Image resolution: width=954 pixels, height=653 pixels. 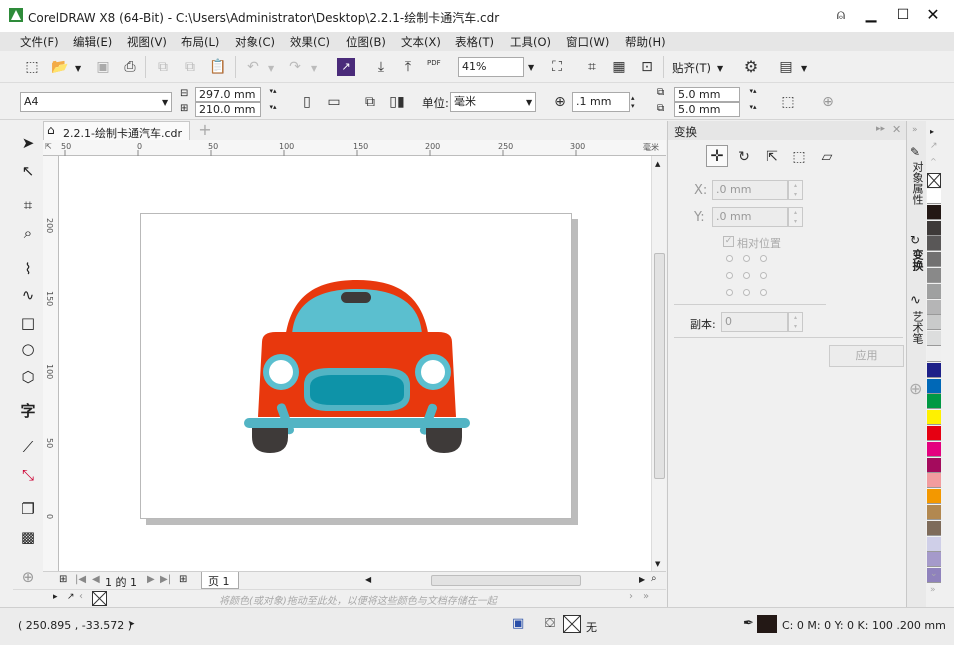 I want to click on x-spinner: ▴ ▾, so click(x=795, y=190).